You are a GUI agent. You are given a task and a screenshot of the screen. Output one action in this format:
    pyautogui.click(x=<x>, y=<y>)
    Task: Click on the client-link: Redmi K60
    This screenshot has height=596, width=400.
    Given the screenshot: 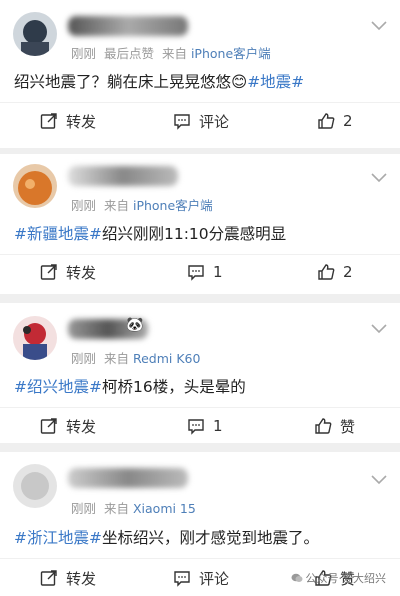 What is the action you would take?
    pyautogui.click(x=166, y=358)
    